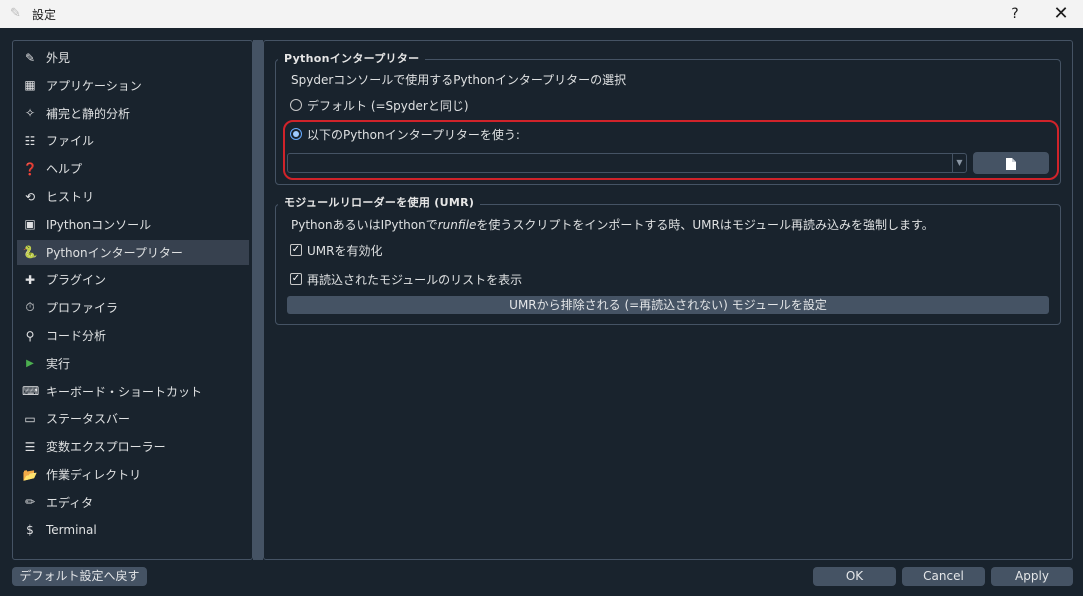 This screenshot has height=596, width=1083. Describe the element at coordinates (133, 307) in the screenshot. I see `sidebar-item-9: ⏱ プロファイラ` at that location.